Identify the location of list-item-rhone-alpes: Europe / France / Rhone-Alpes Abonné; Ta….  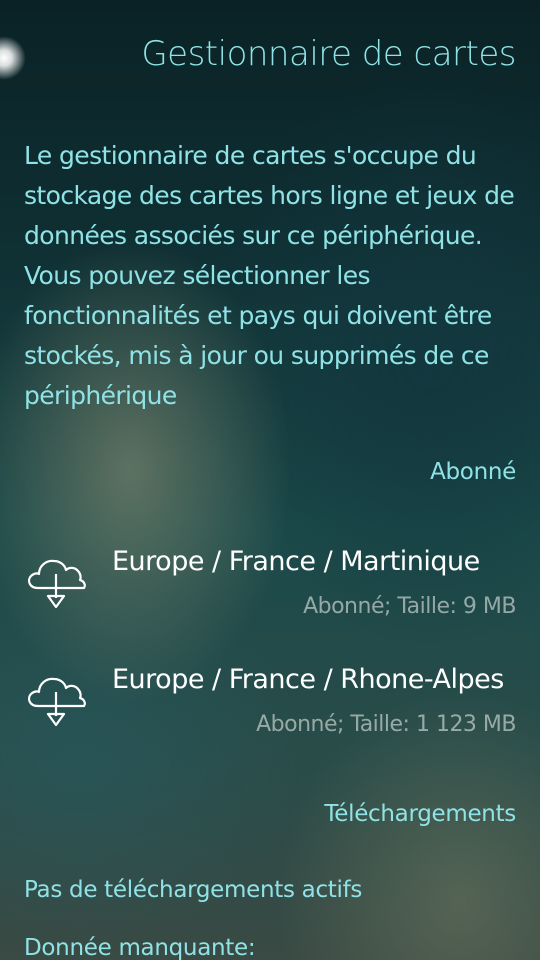
(270, 714).